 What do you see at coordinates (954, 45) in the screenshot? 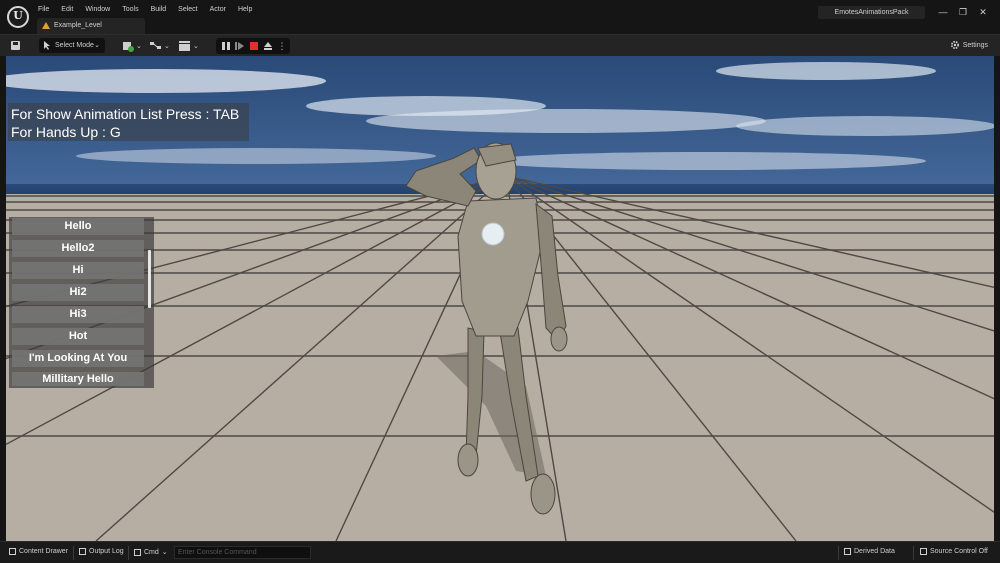
I see `gear-icon` at bounding box center [954, 45].